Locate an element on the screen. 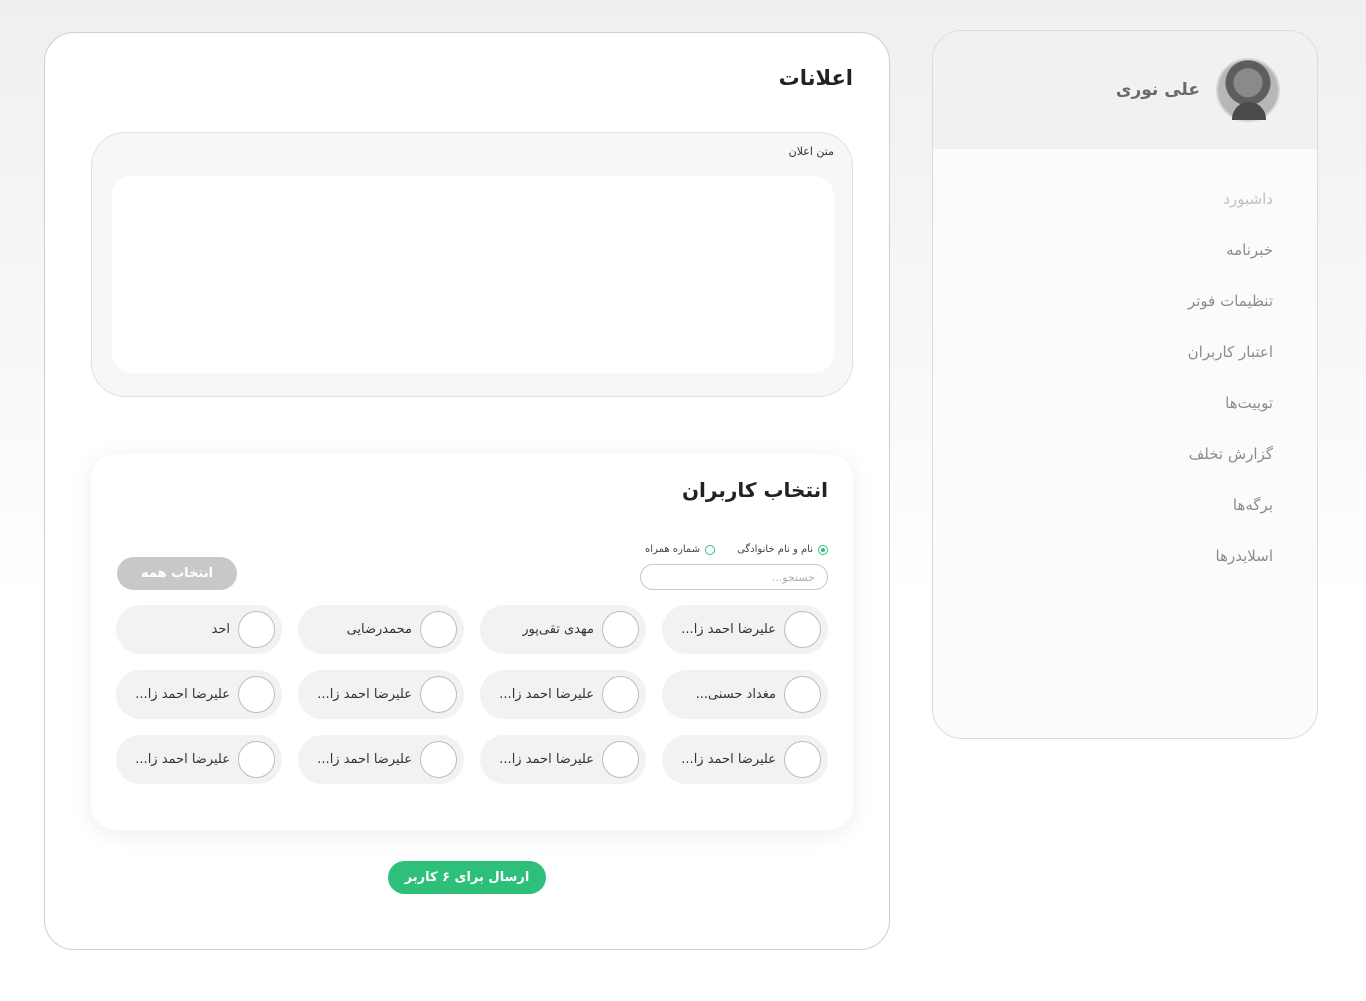 This screenshot has width=1366, height=1001. user-chip: مهدی تقی‌پور is located at coordinates (563, 629).